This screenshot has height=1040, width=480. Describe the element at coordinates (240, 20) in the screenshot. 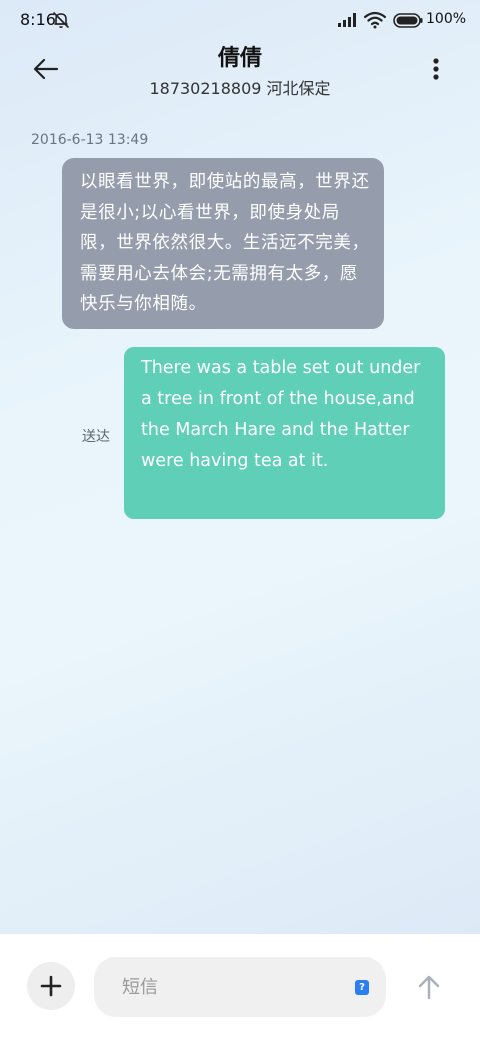

I see `status-bar: 8:16 100%` at that location.